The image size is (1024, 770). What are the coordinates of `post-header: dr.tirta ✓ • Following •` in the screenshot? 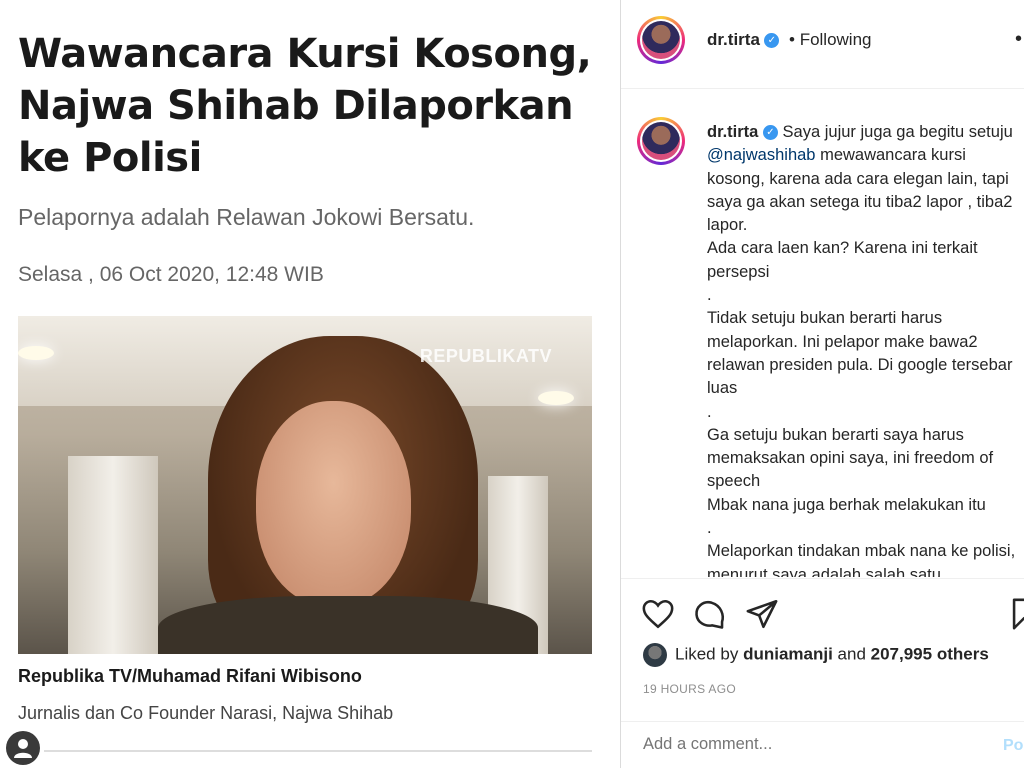 It's located at (822, 44).